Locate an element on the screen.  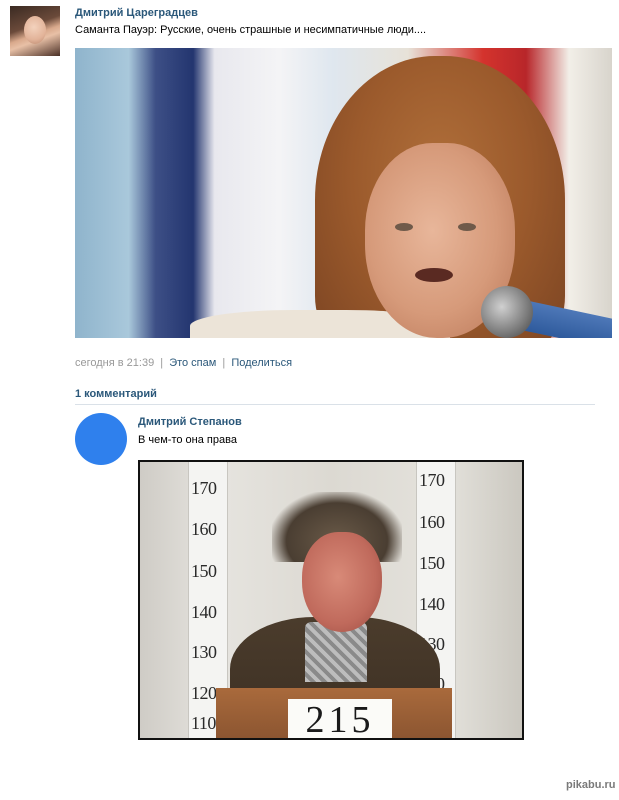
ruler-mark: 110 is located at coordinates (203, 723).